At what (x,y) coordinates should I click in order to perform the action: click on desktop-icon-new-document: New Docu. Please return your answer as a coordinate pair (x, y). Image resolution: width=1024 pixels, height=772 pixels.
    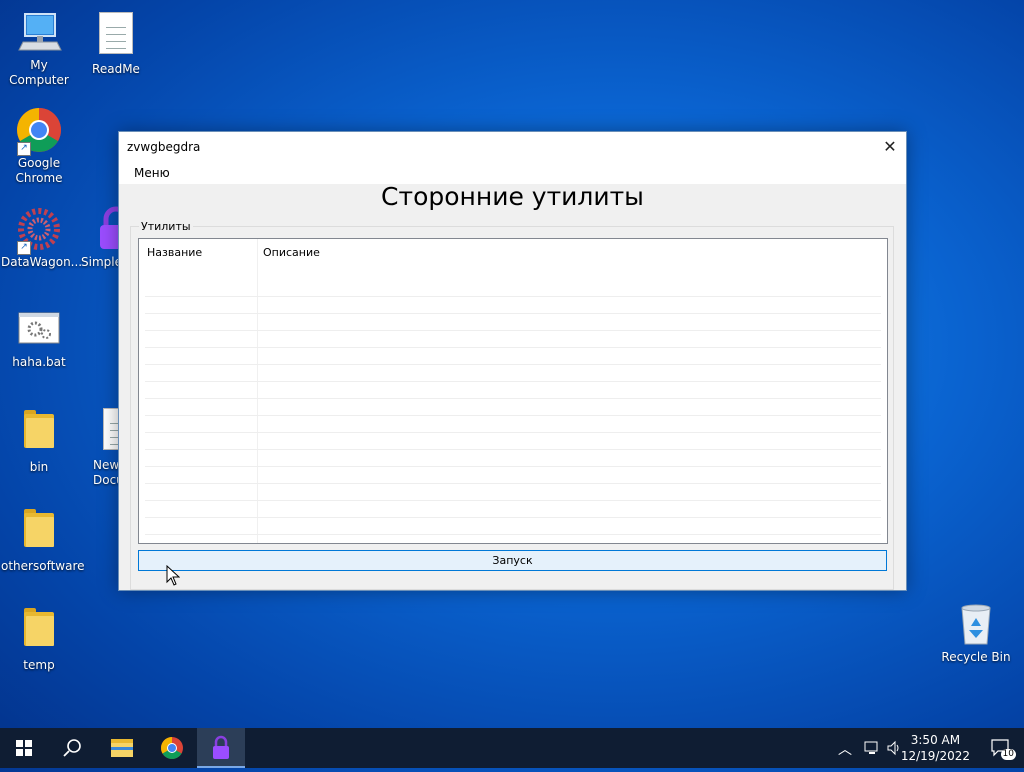
    Looking at the image, I should click on (98, 446).